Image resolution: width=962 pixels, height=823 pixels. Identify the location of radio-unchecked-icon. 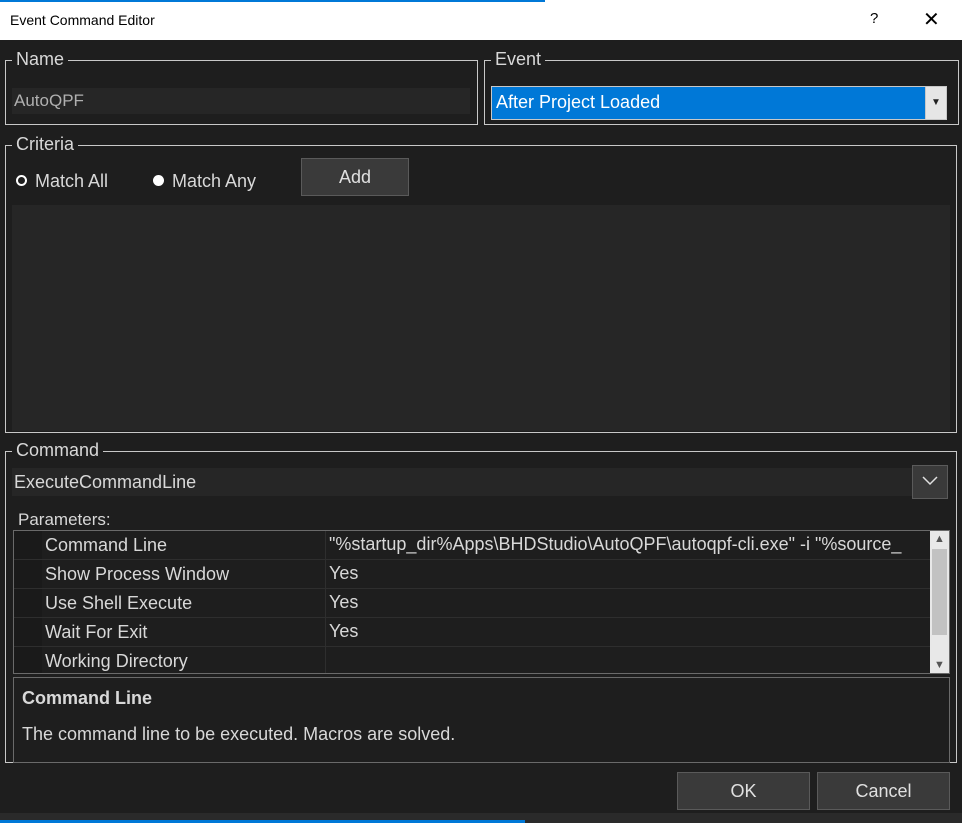
(21, 180).